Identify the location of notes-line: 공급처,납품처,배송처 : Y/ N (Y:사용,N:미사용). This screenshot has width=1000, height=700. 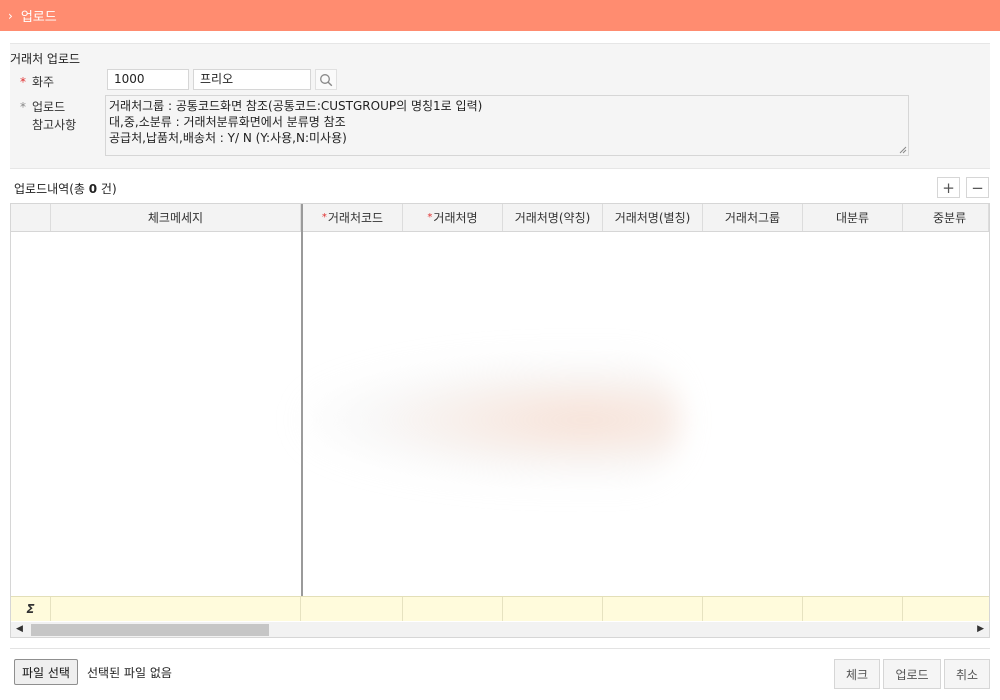
(228, 138).